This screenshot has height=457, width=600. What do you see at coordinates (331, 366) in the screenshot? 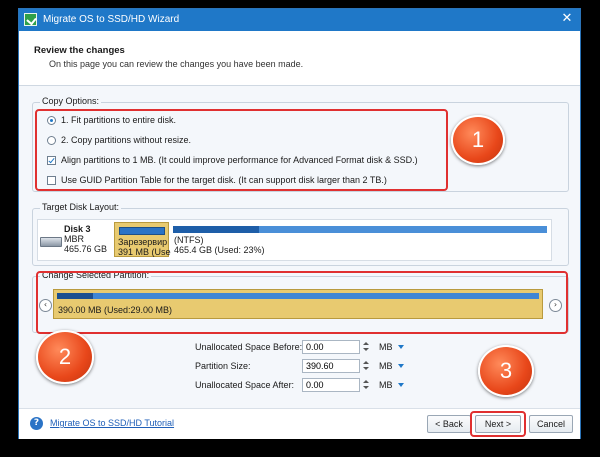
I see `partition-size-input` at bounding box center [331, 366].